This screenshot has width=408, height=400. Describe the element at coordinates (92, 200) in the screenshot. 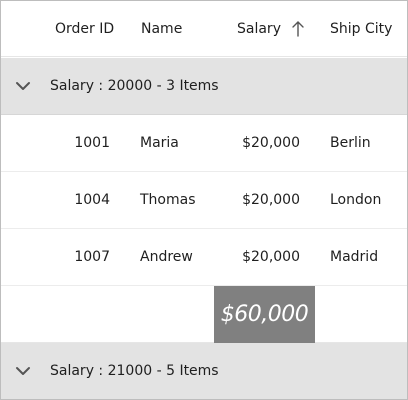

I see `cell-order-id: 1004` at that location.